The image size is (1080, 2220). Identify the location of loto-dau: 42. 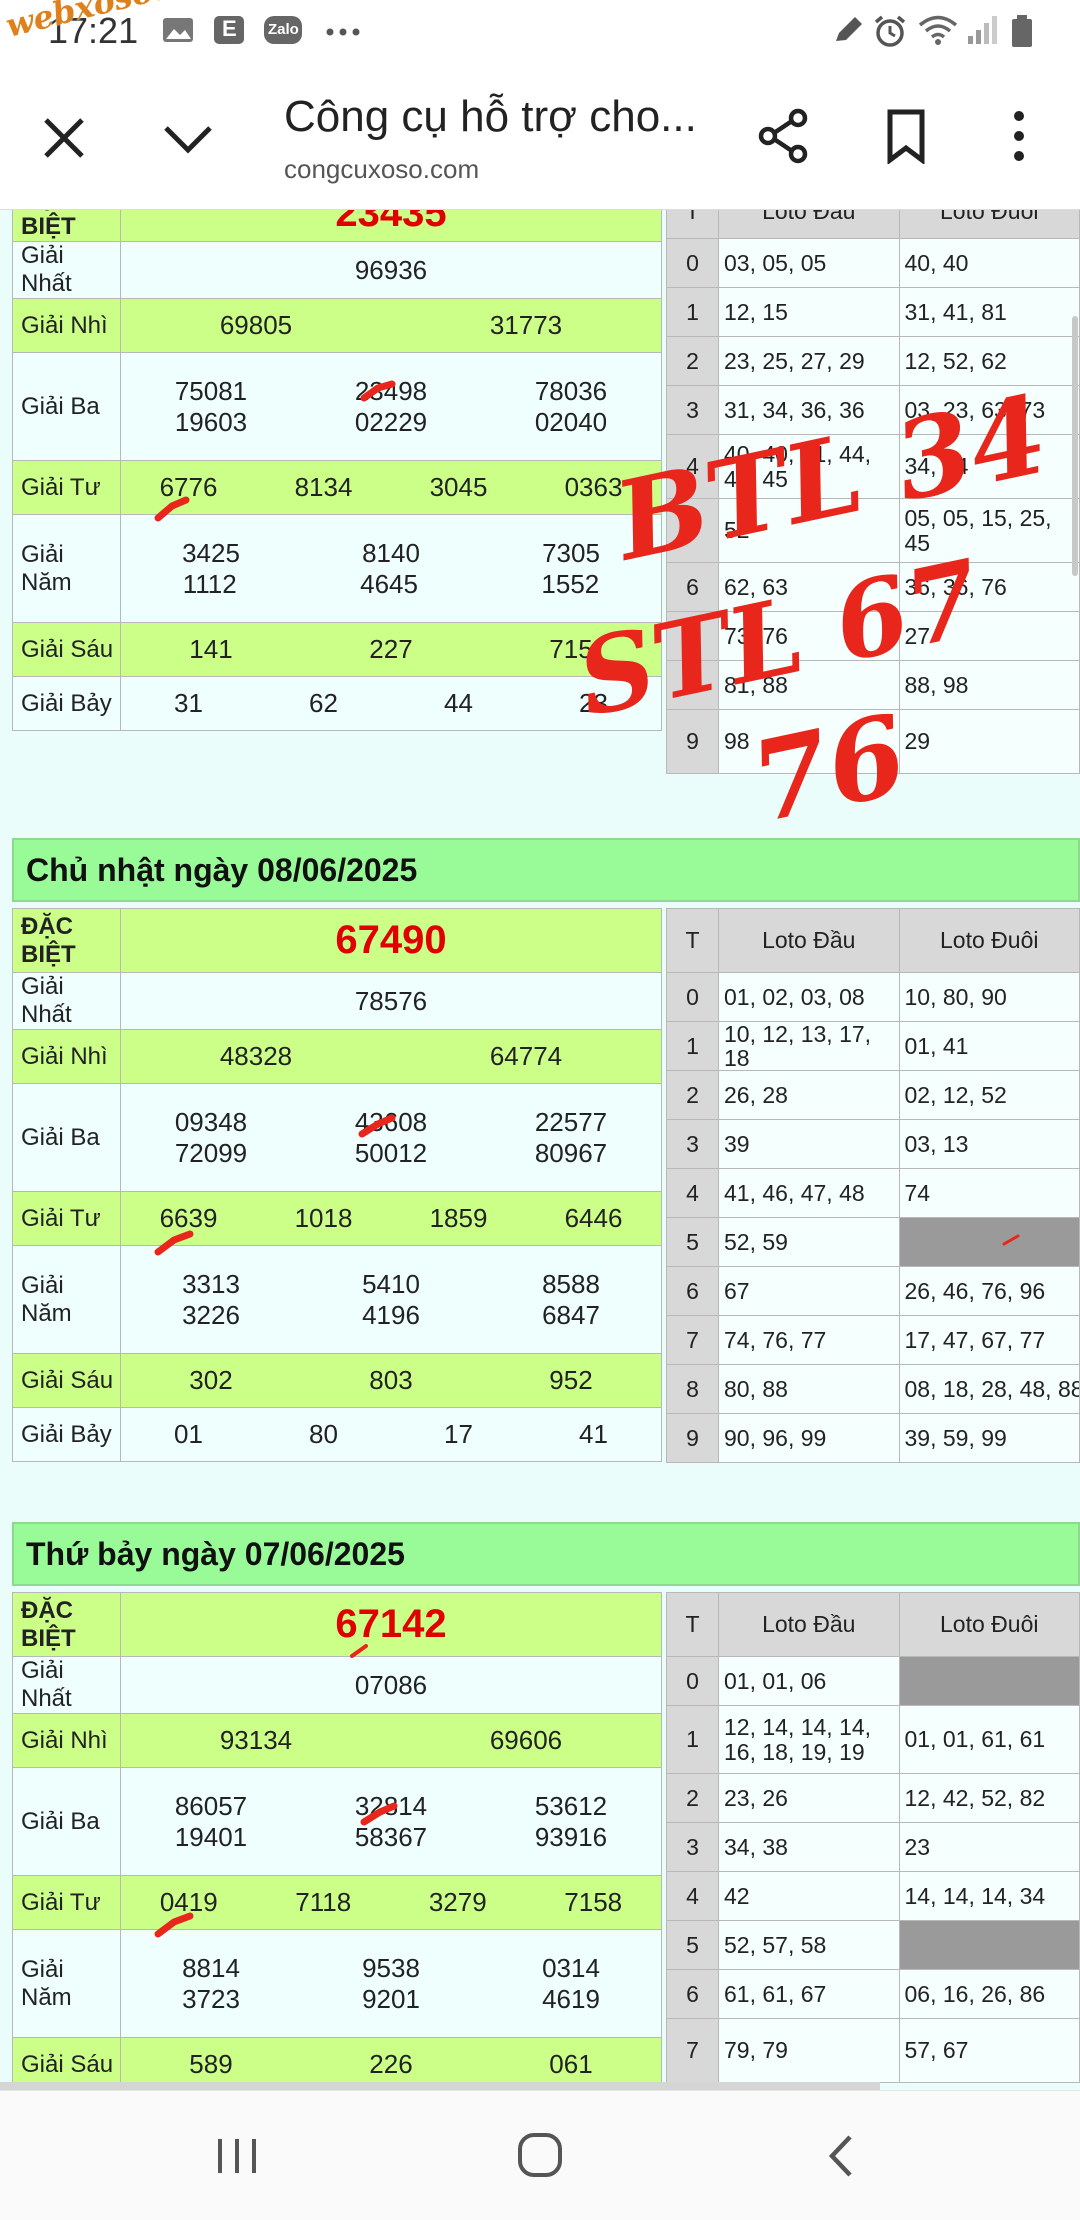
(809, 1896).